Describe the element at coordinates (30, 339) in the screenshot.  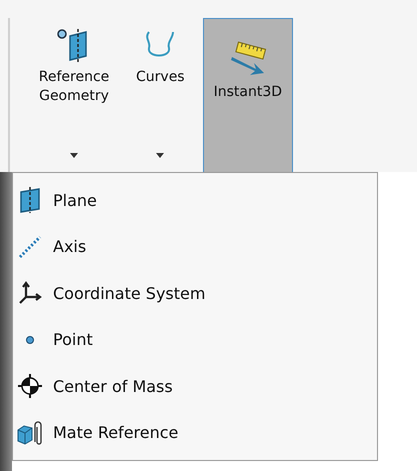
I see `point-icon` at that location.